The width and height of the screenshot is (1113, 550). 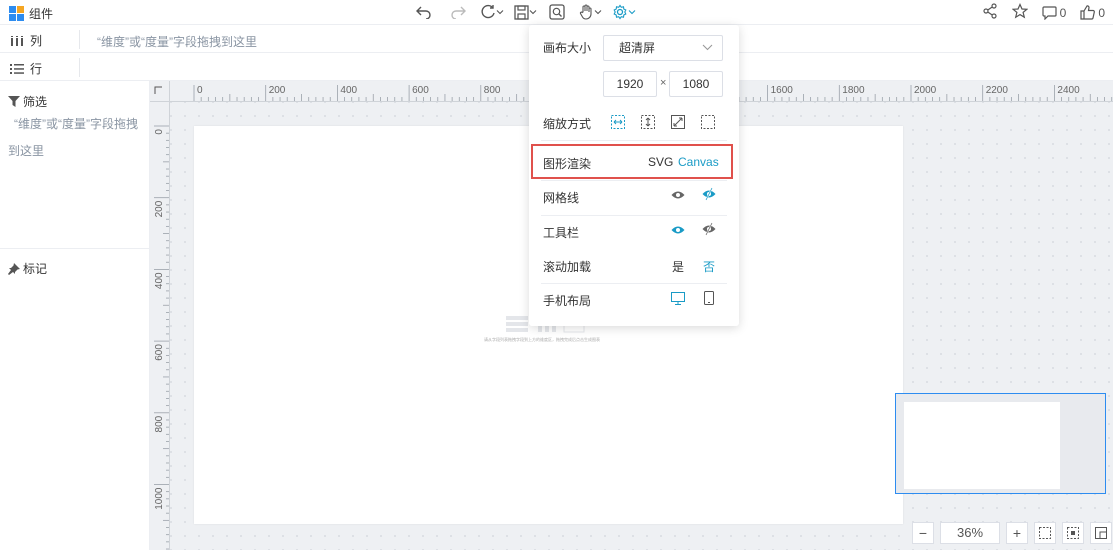 I want to click on minimap, so click(x=1000, y=443).